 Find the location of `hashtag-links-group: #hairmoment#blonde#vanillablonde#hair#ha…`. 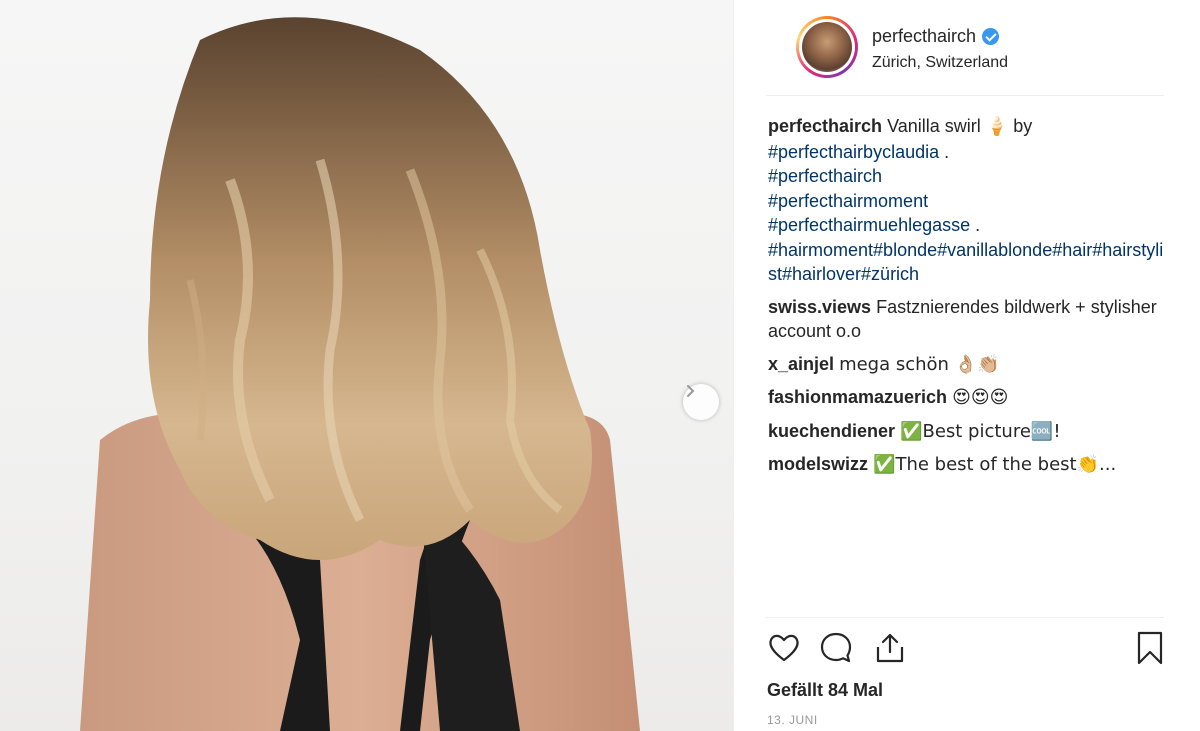

hashtag-links-group: #hairmoment#blonde#vanillablonde#hair#ha… is located at coordinates (966, 262).